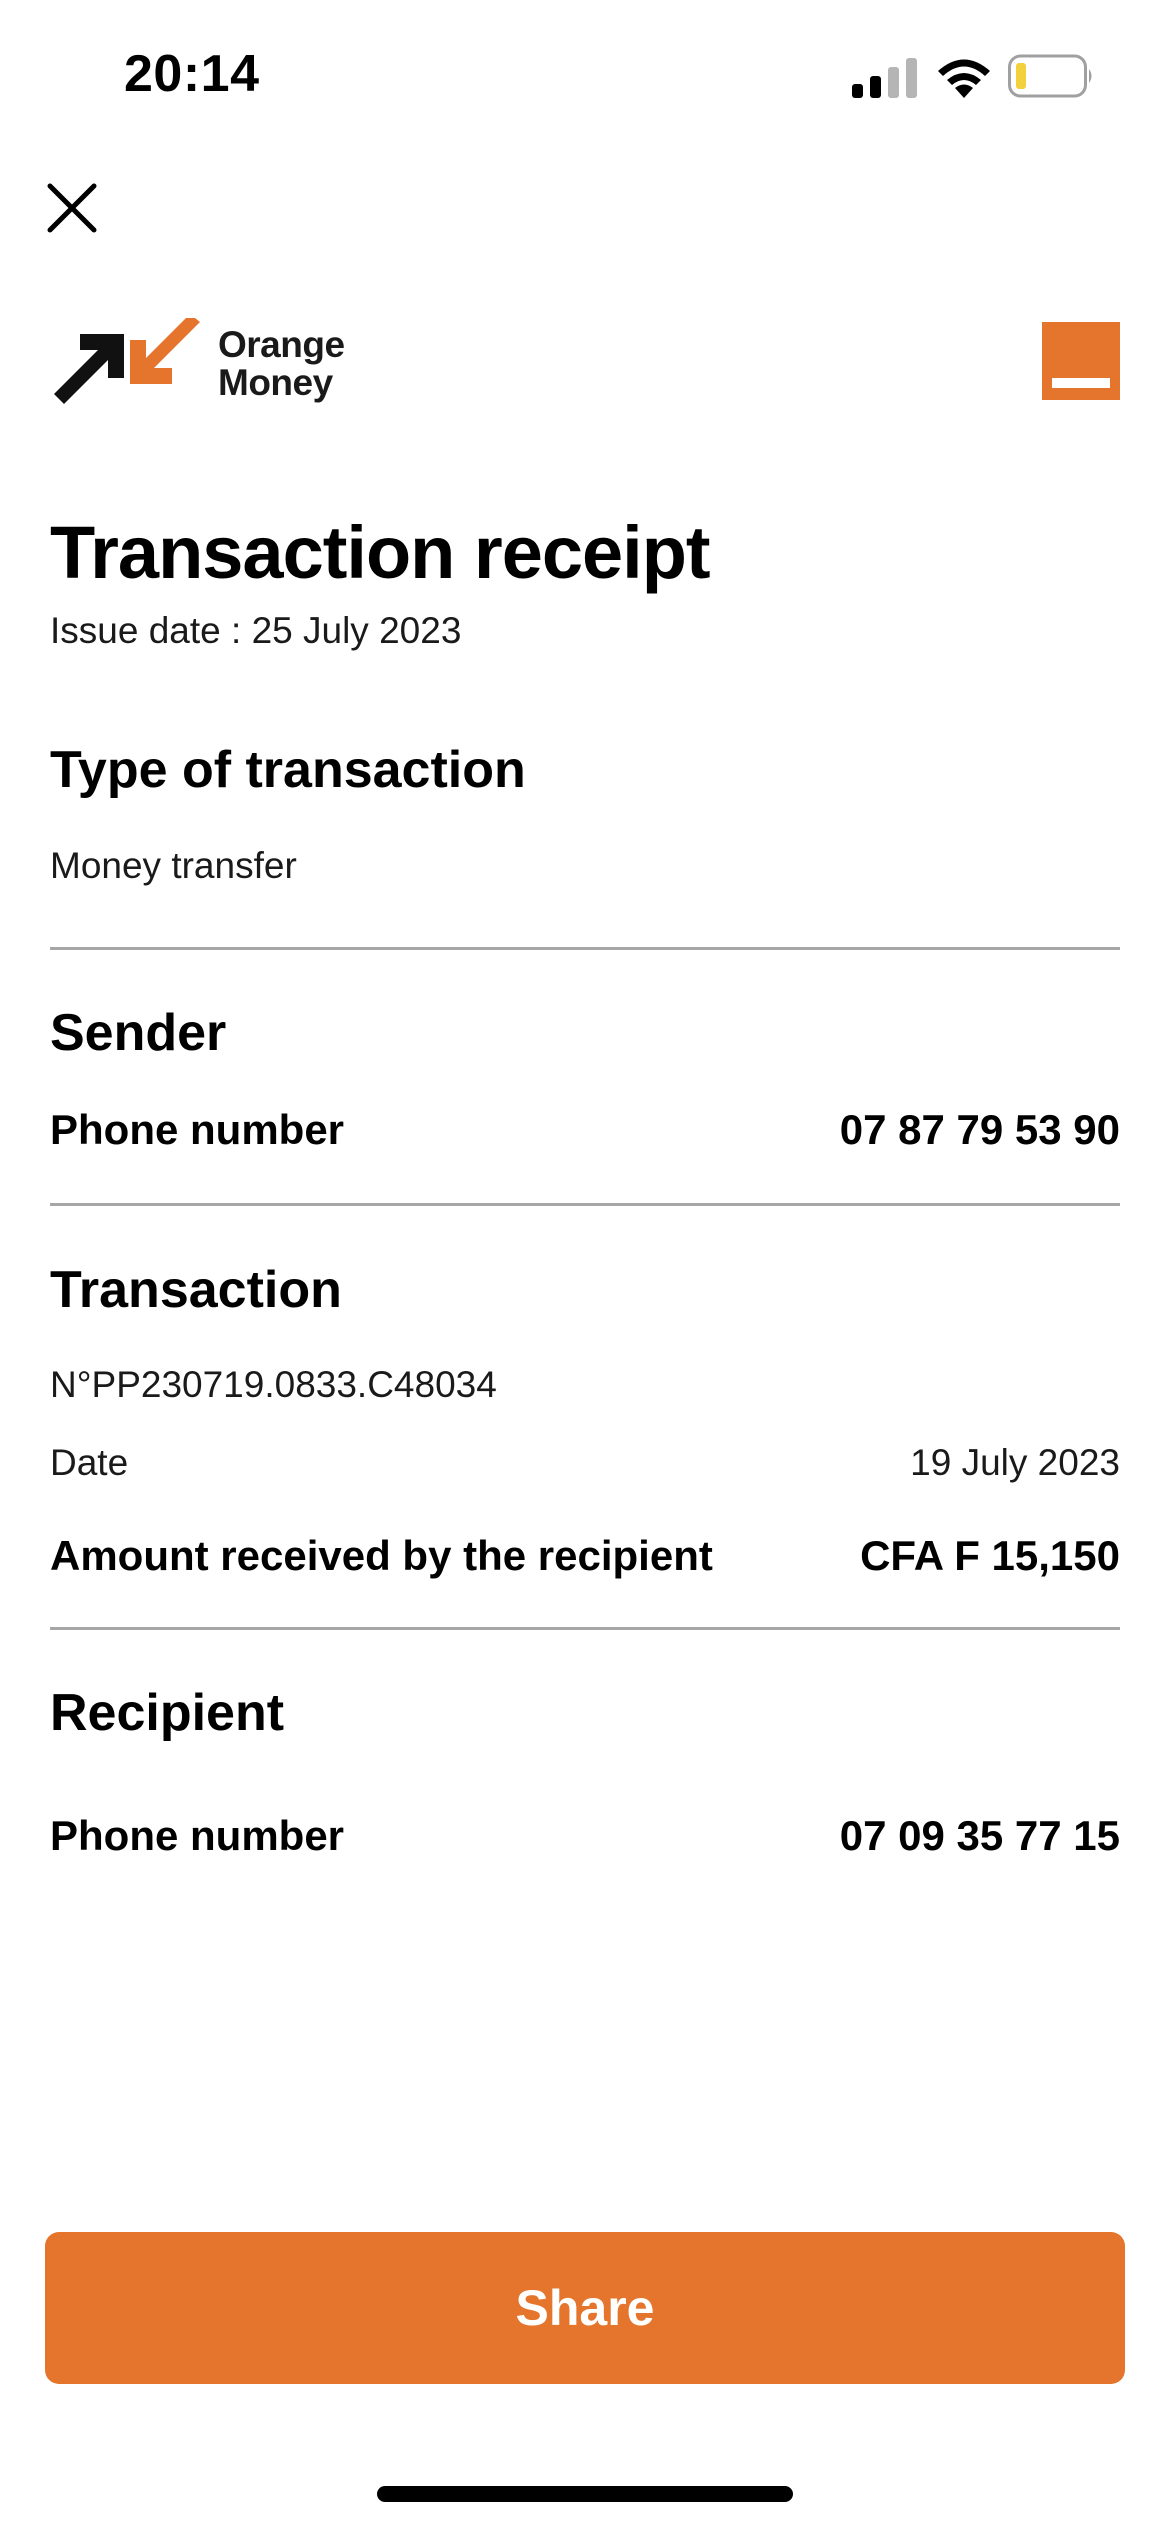 Image resolution: width=1170 pixels, height=2532 pixels. Describe the element at coordinates (979, 1835) in the screenshot. I see `recipient-phone-value: 07 09 35 77 15` at that location.